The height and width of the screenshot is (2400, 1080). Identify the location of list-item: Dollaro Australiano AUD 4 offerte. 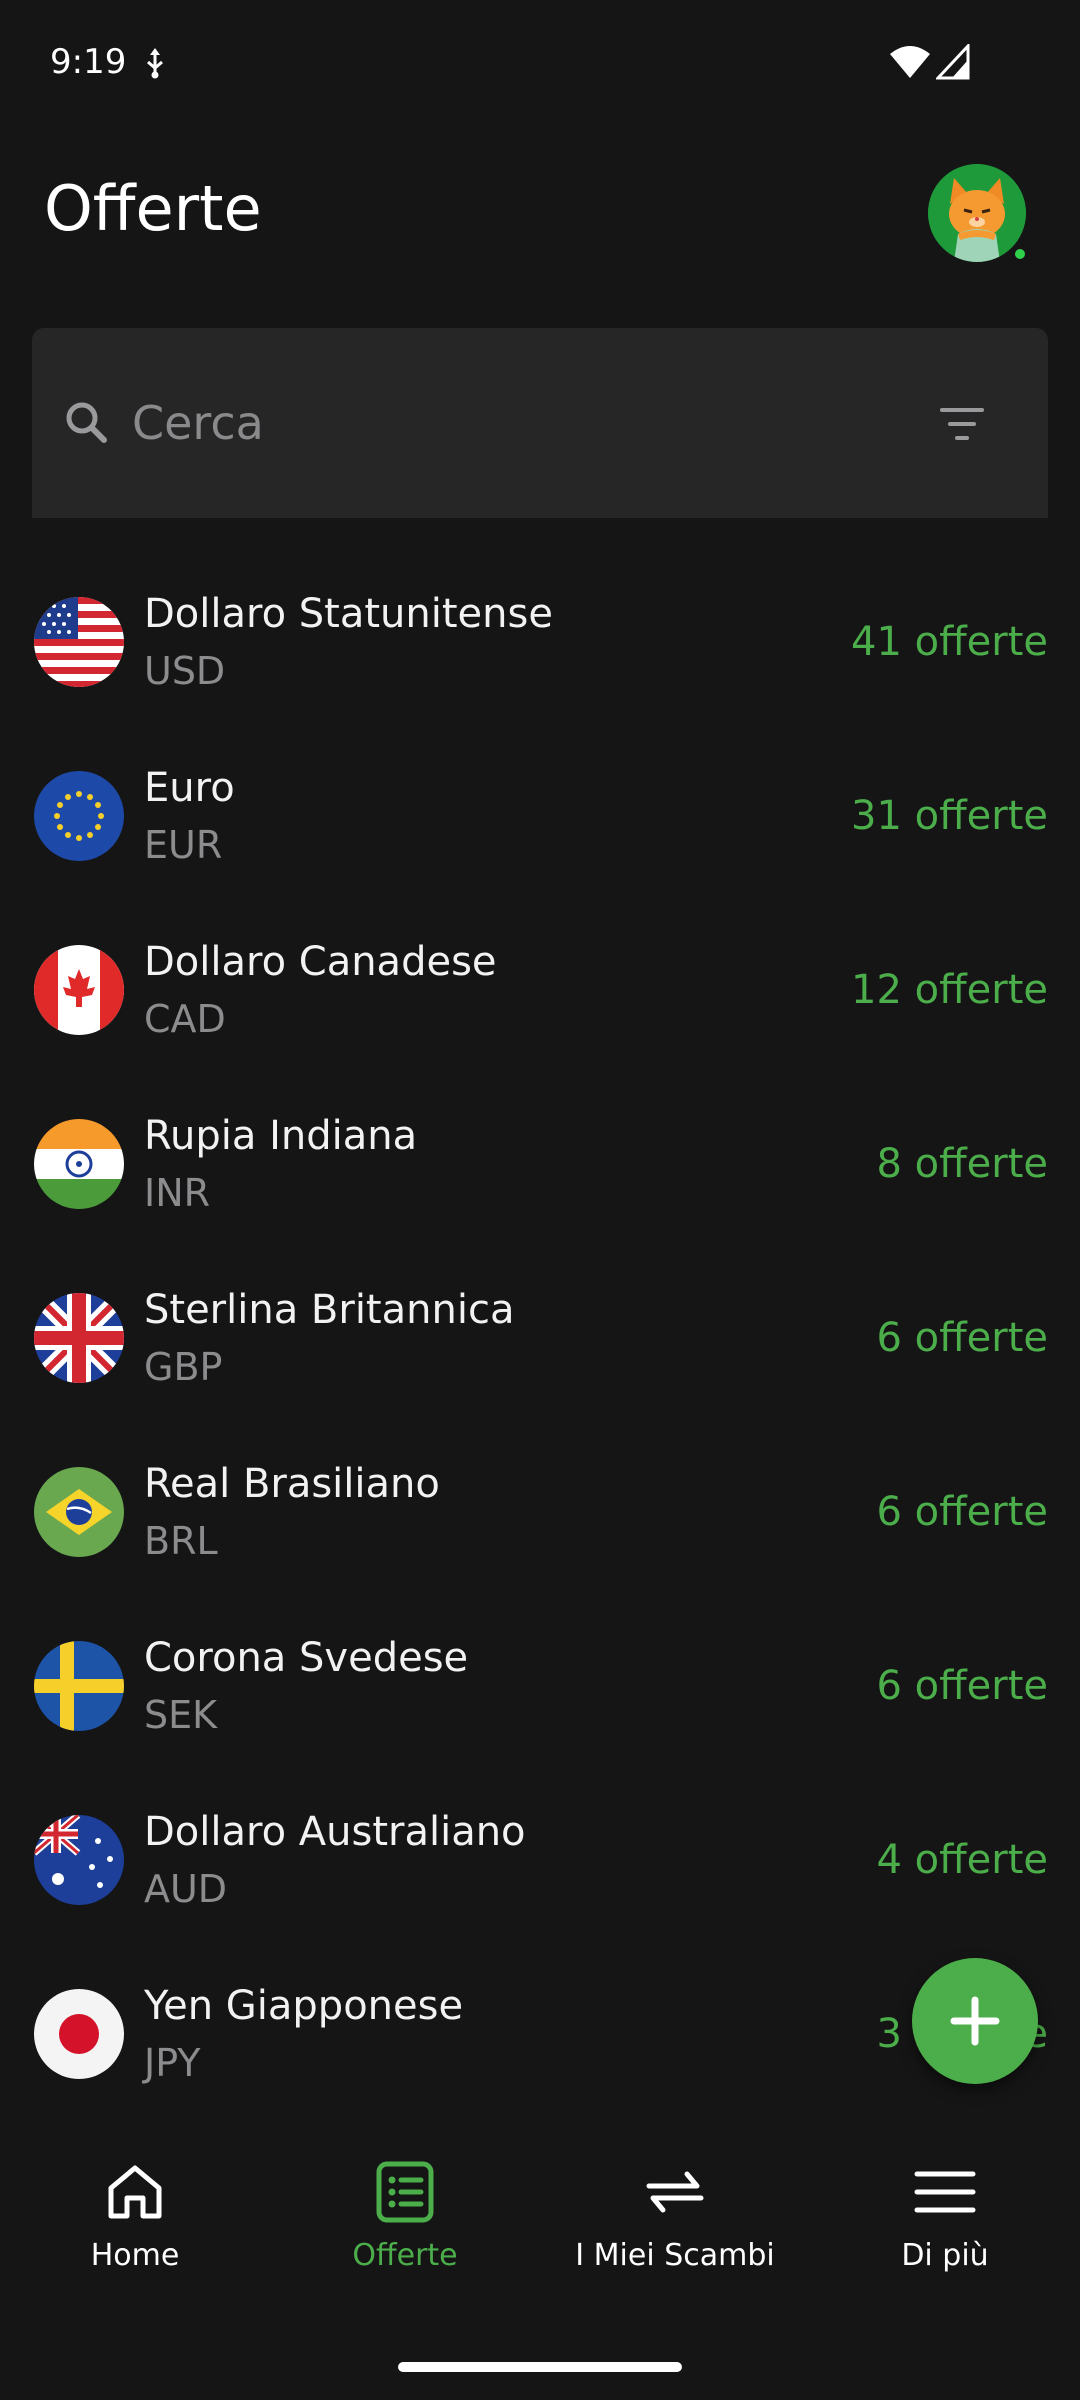
(540, 1860).